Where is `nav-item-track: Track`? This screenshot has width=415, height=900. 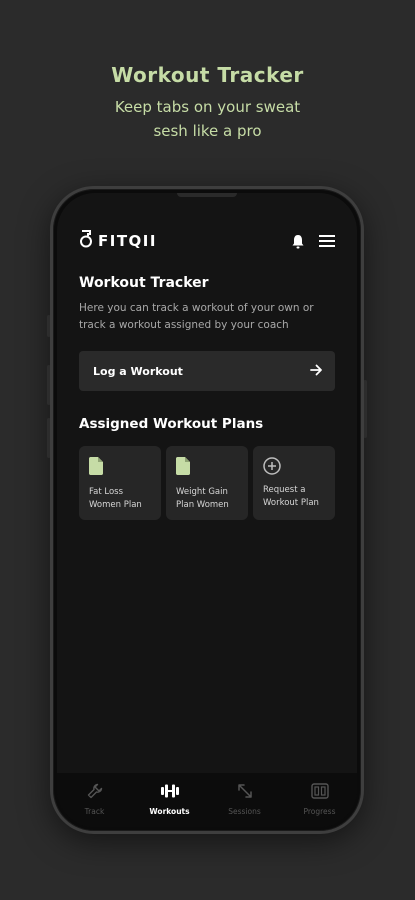 nav-item-track: Track is located at coordinates (95, 799).